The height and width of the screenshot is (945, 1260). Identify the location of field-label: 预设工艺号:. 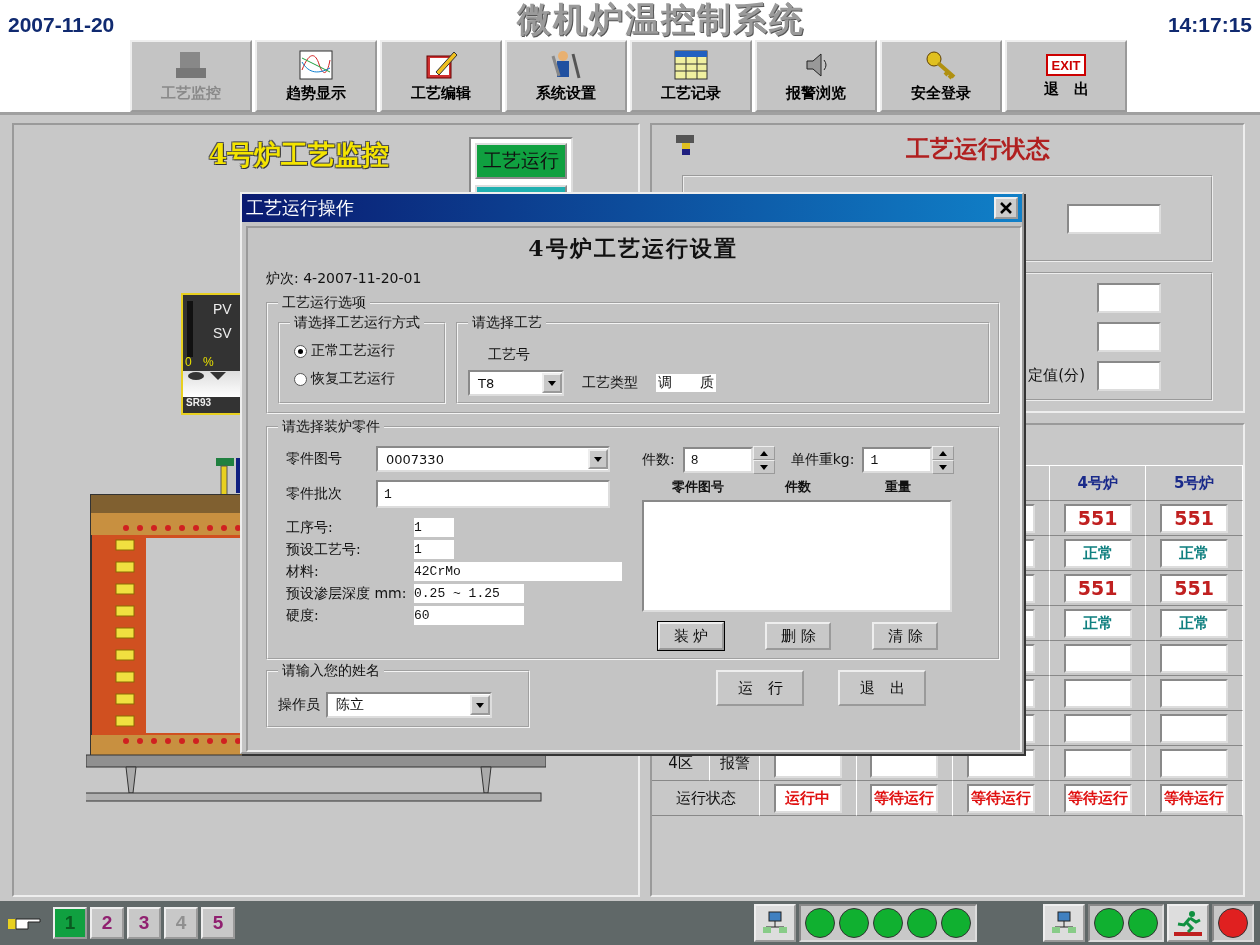
(324, 549).